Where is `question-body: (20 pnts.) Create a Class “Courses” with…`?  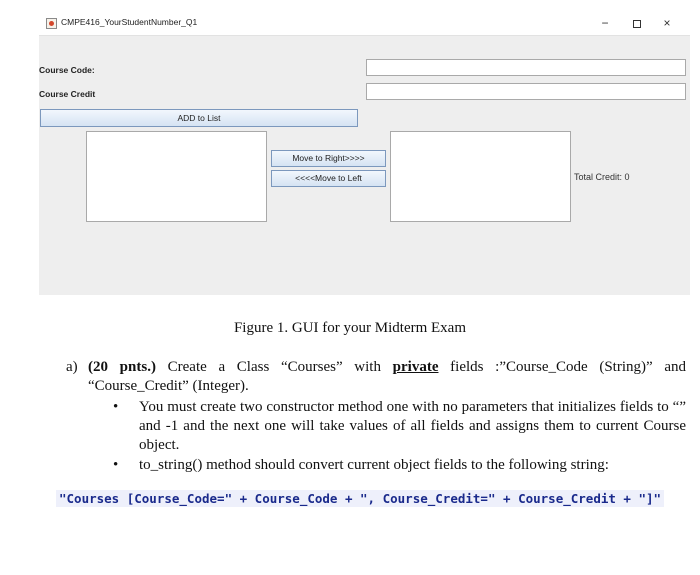
question-body: (20 pnts.) Create a Class “Courses” with… is located at coordinates (387, 377).